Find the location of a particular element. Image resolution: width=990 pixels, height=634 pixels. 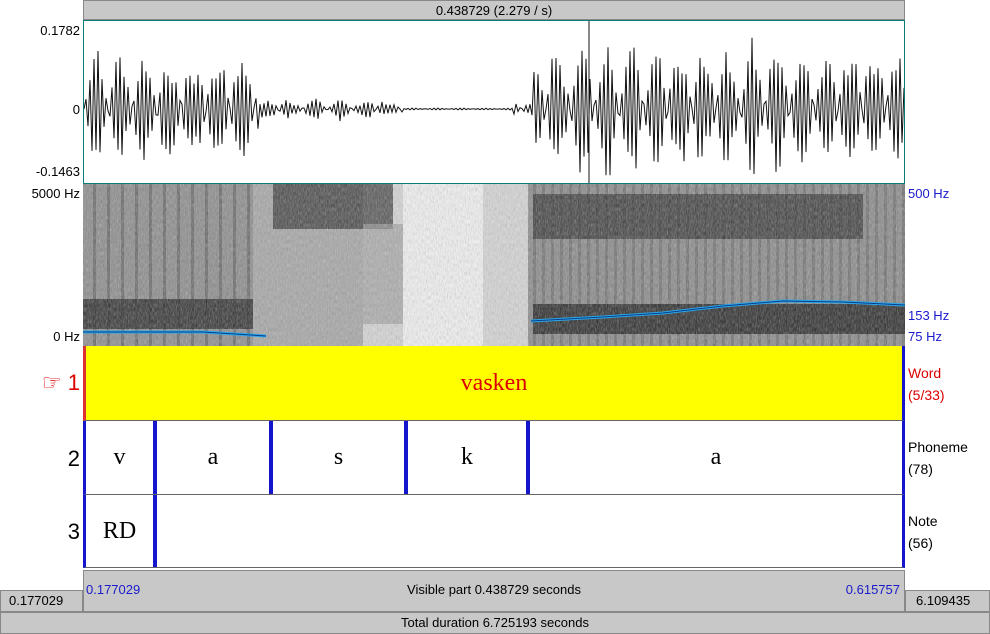

total-duration-bar: Total duration 6.725193 seconds is located at coordinates (495, 623).